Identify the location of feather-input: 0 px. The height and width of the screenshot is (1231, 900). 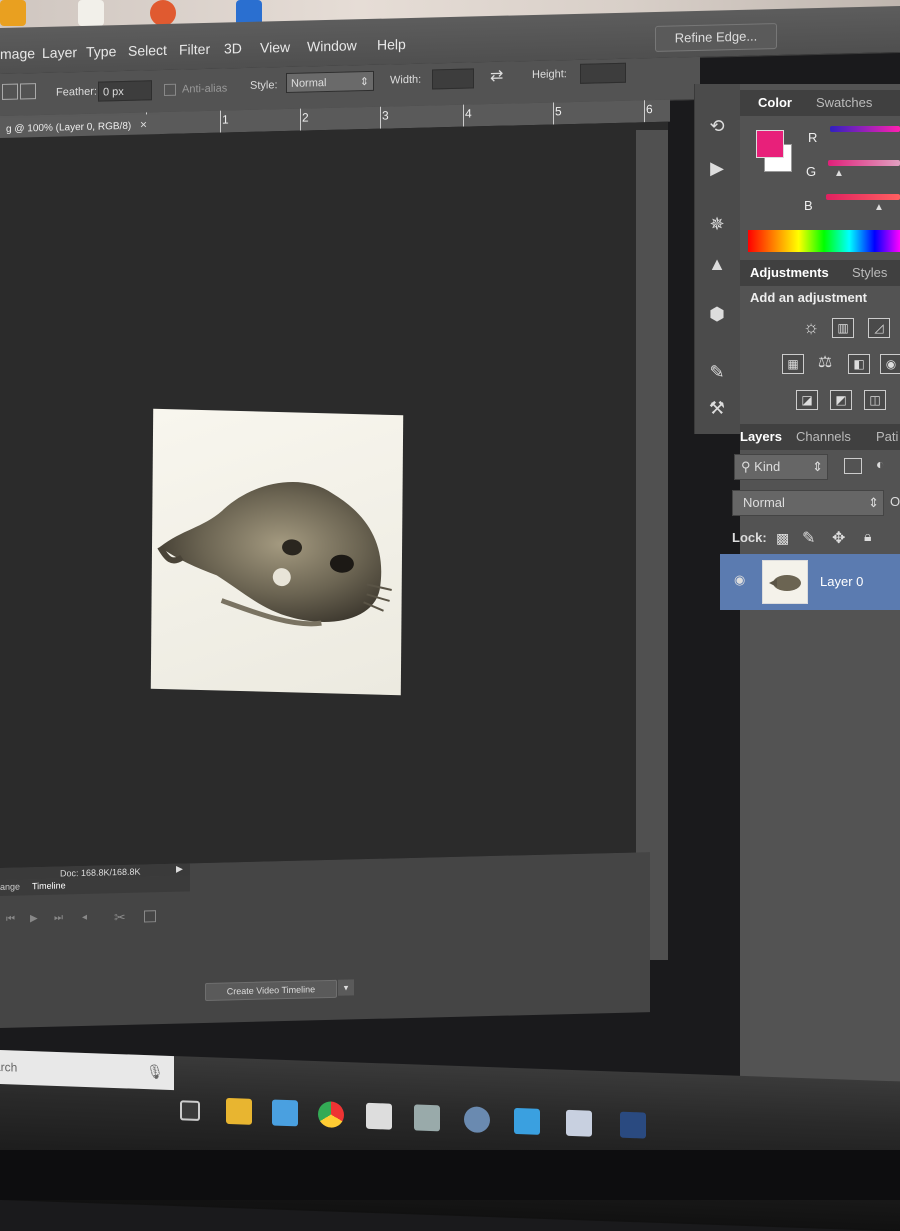
(125, 91).